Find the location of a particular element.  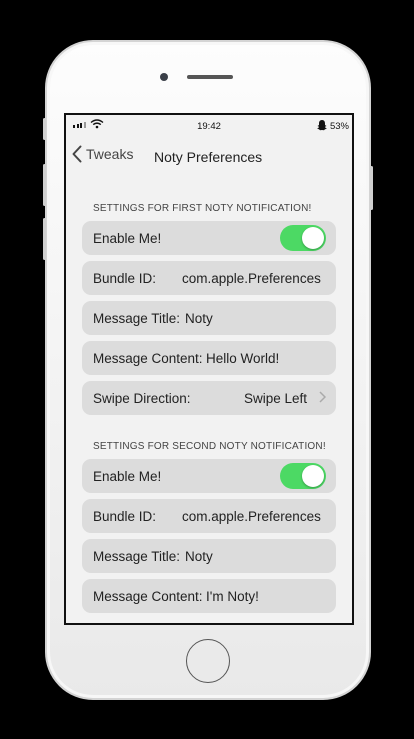

navigation-bar: Tweaks Noty Preferences is located at coordinates (209, 157).